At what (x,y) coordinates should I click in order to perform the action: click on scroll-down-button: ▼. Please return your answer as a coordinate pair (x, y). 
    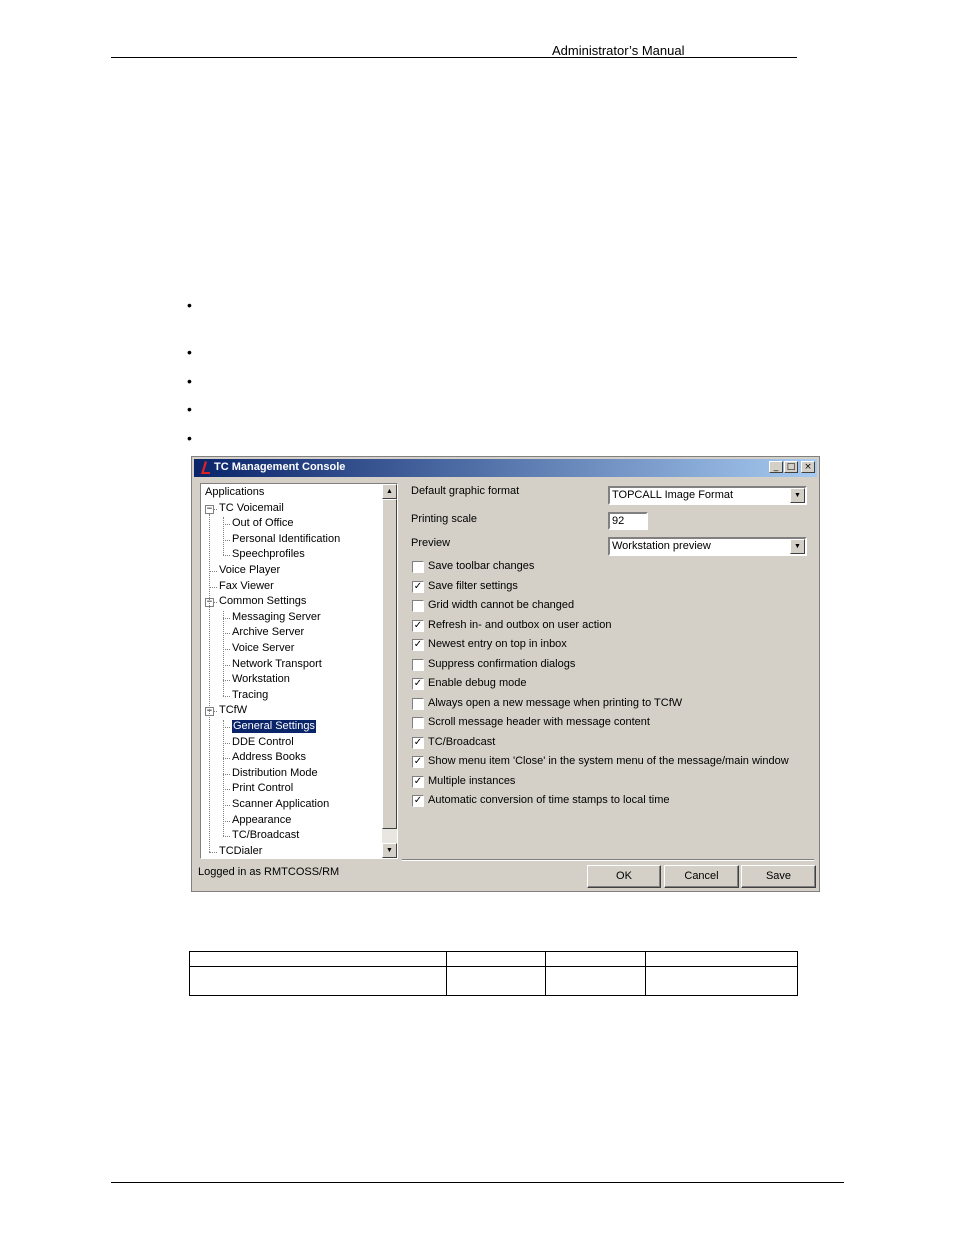
    Looking at the image, I should click on (389, 850).